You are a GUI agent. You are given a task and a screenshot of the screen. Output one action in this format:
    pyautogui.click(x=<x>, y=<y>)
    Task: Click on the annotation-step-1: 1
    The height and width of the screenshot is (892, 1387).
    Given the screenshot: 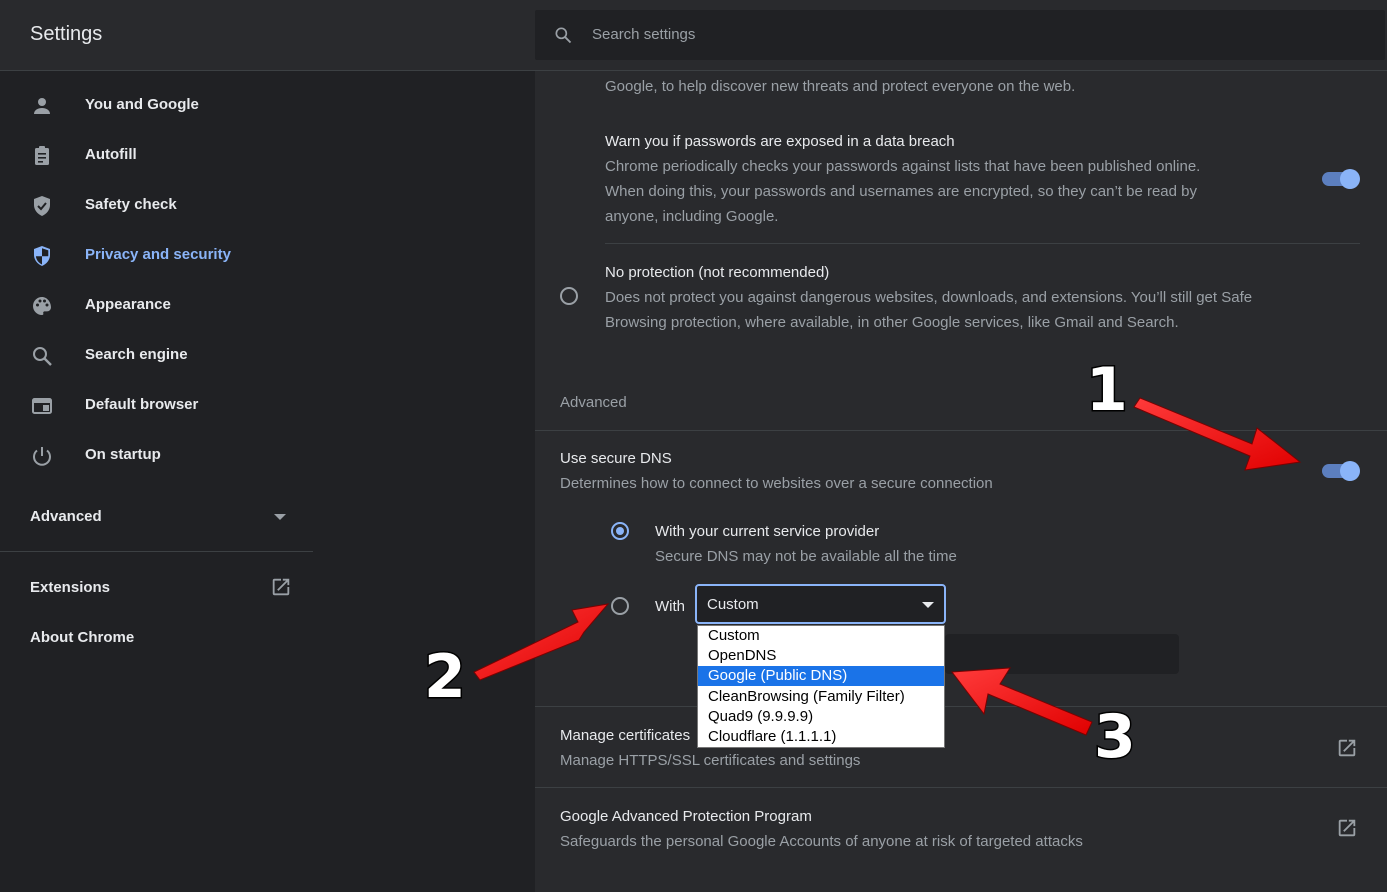 What is the action you would take?
    pyautogui.click(x=1107, y=390)
    